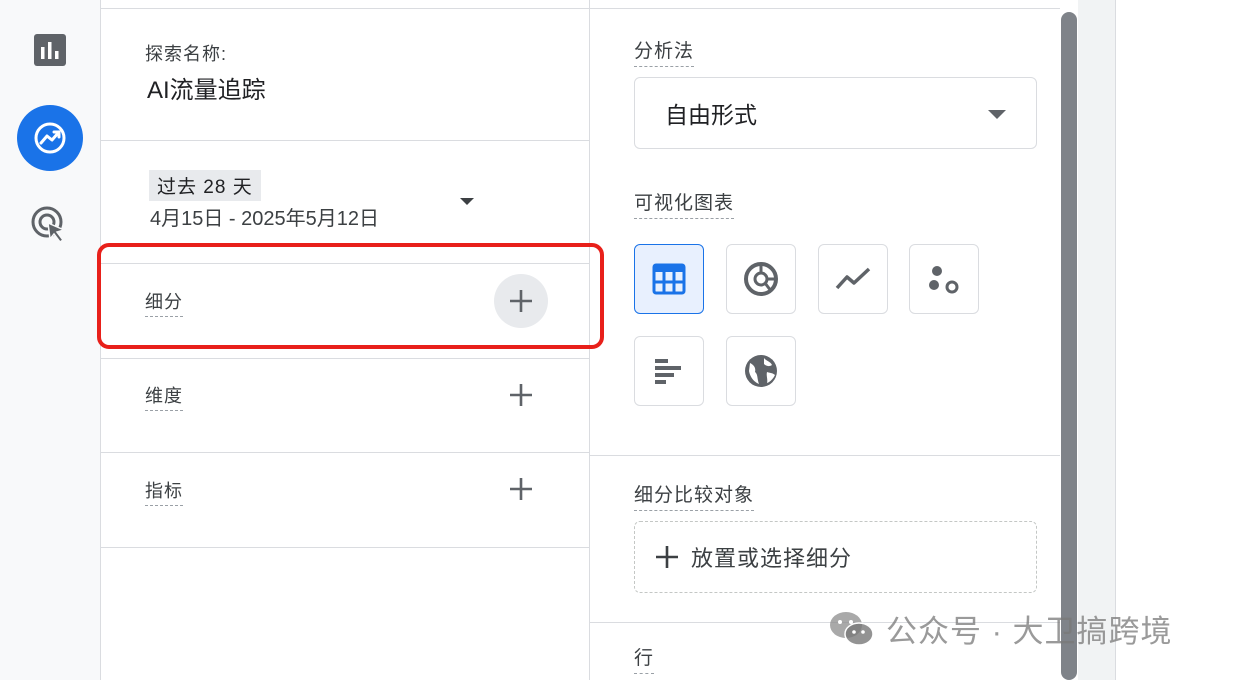  I want to click on dimensions-section: 维度, so click(164, 396).